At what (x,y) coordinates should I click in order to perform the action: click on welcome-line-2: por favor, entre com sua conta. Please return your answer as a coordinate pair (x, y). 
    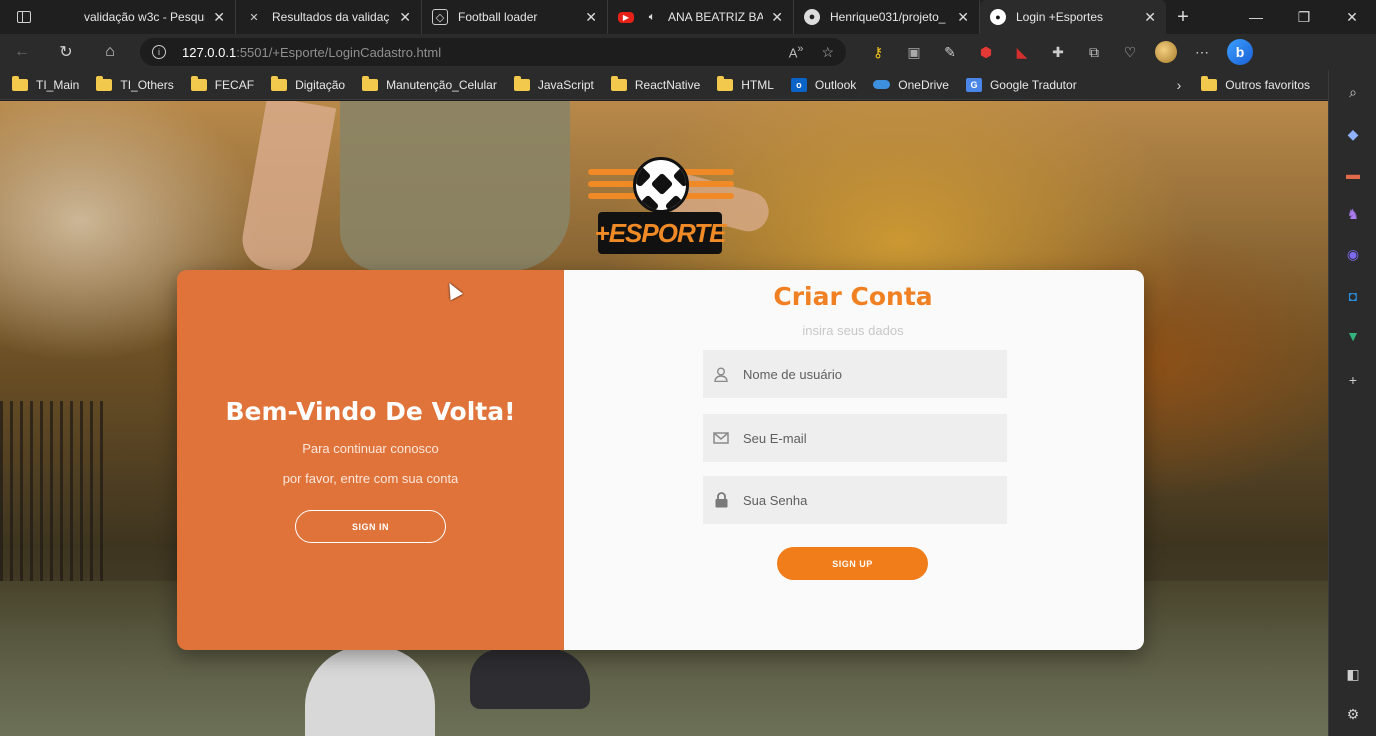
    Looking at the image, I should click on (370, 478).